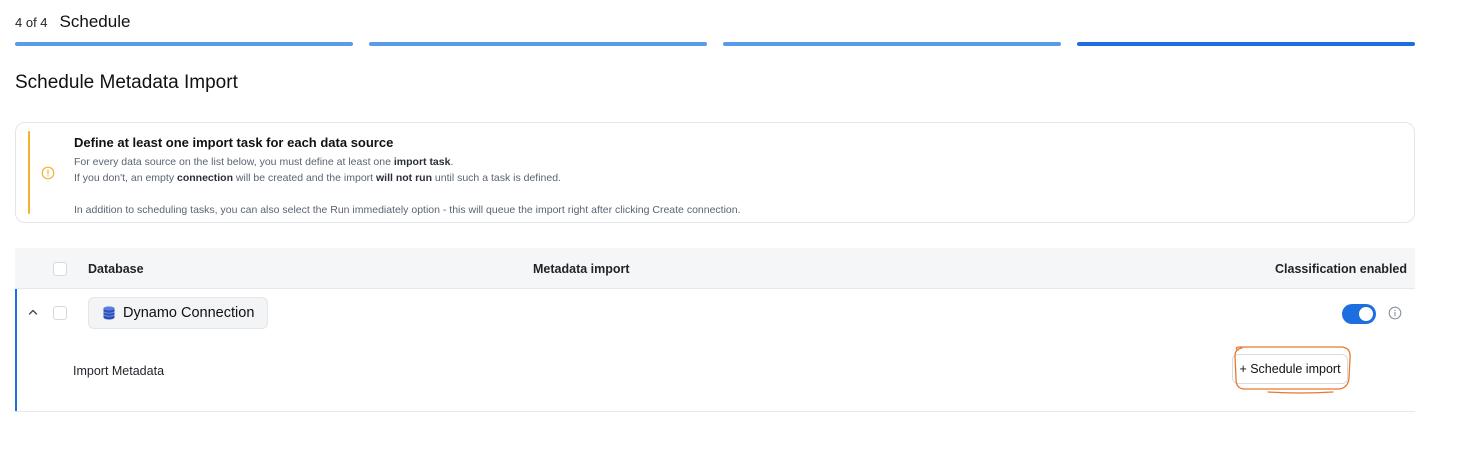 This screenshot has height=455, width=1461. Describe the element at coordinates (109, 313) in the screenshot. I see `dynamodb-icon` at that location.